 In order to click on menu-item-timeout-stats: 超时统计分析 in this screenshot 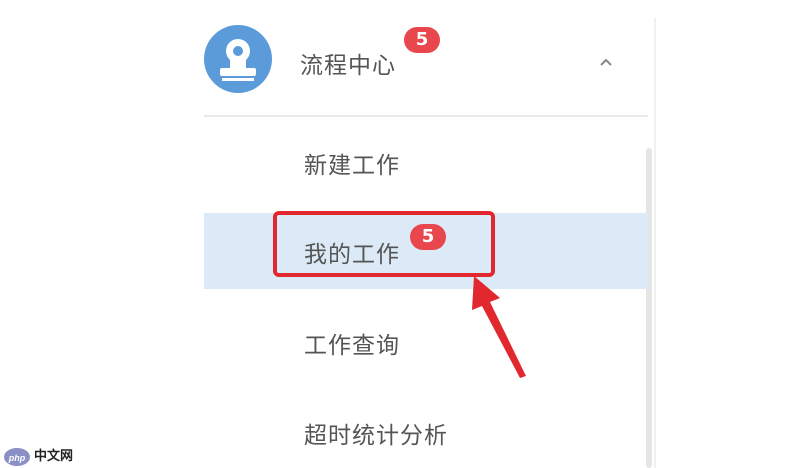, I will do `click(426, 431)`.